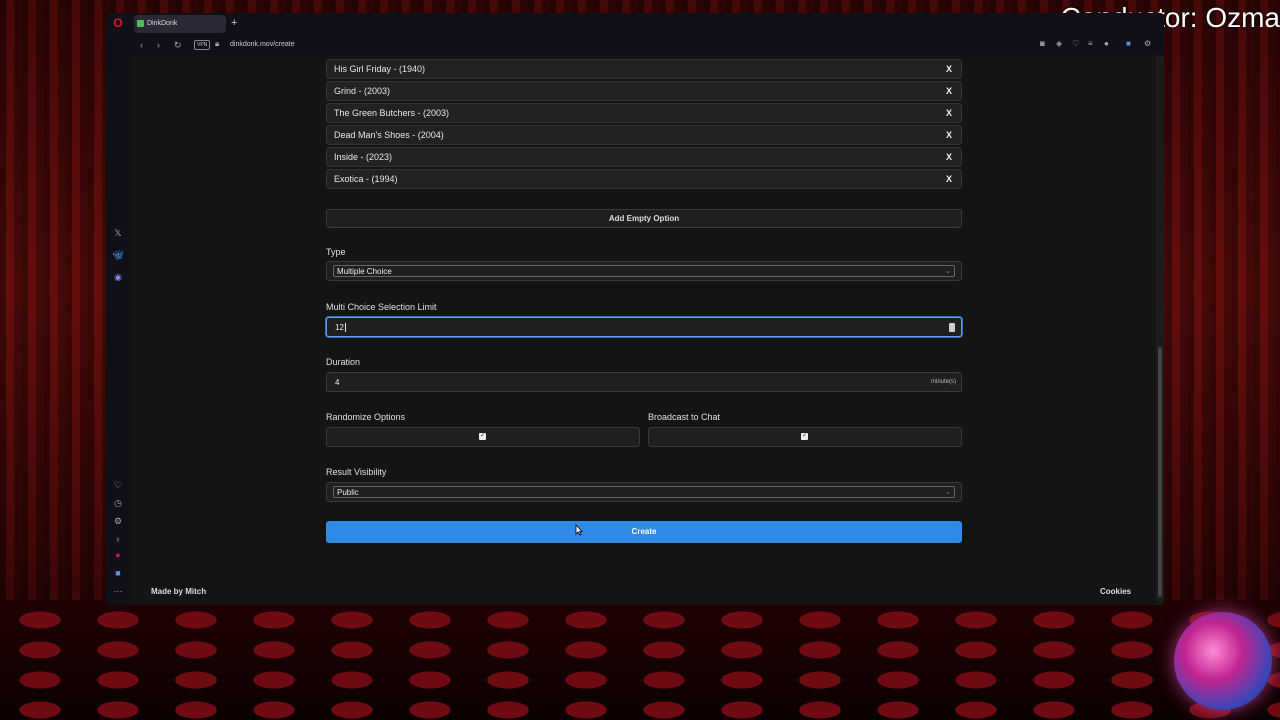 This screenshot has height=720, width=1280. Describe the element at coordinates (579, 530) in the screenshot. I see `mouse-cursor-icon` at that location.